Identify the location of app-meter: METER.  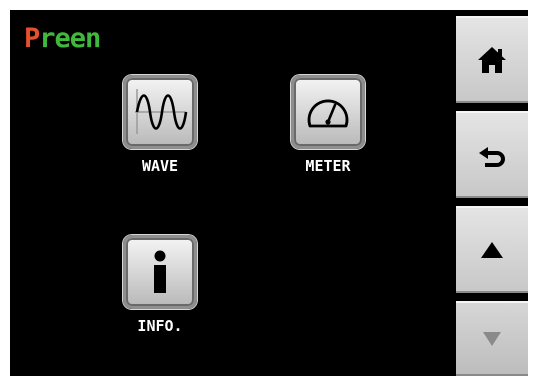
(328, 125).